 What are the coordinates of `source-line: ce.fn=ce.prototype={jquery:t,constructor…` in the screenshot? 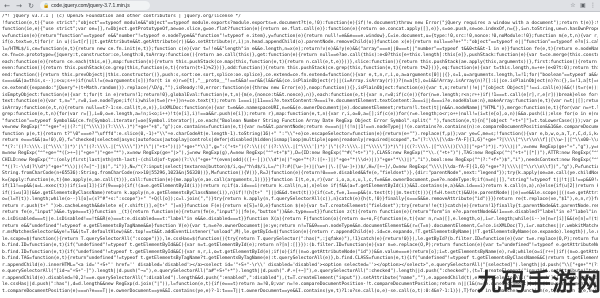 It's located at (300, 56).